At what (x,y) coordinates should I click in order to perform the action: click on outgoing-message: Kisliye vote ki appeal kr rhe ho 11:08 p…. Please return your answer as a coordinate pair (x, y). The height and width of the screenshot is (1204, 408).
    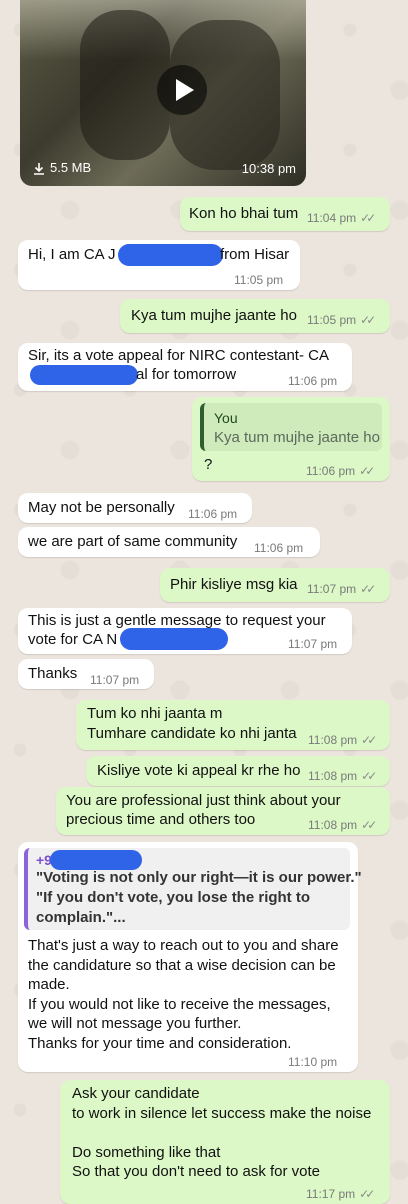
    Looking at the image, I should click on (238, 771).